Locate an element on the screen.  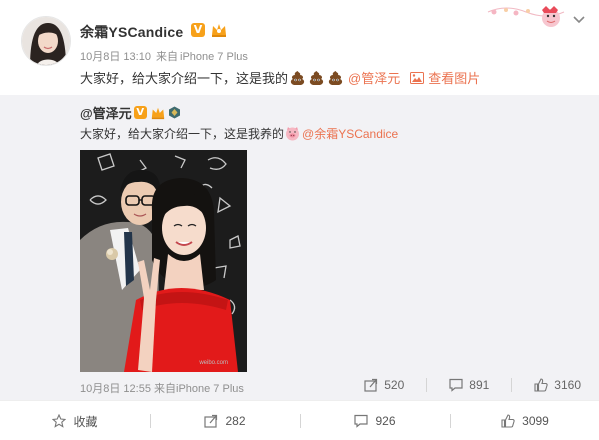
like-button: 3099 is located at coordinates (524, 420).